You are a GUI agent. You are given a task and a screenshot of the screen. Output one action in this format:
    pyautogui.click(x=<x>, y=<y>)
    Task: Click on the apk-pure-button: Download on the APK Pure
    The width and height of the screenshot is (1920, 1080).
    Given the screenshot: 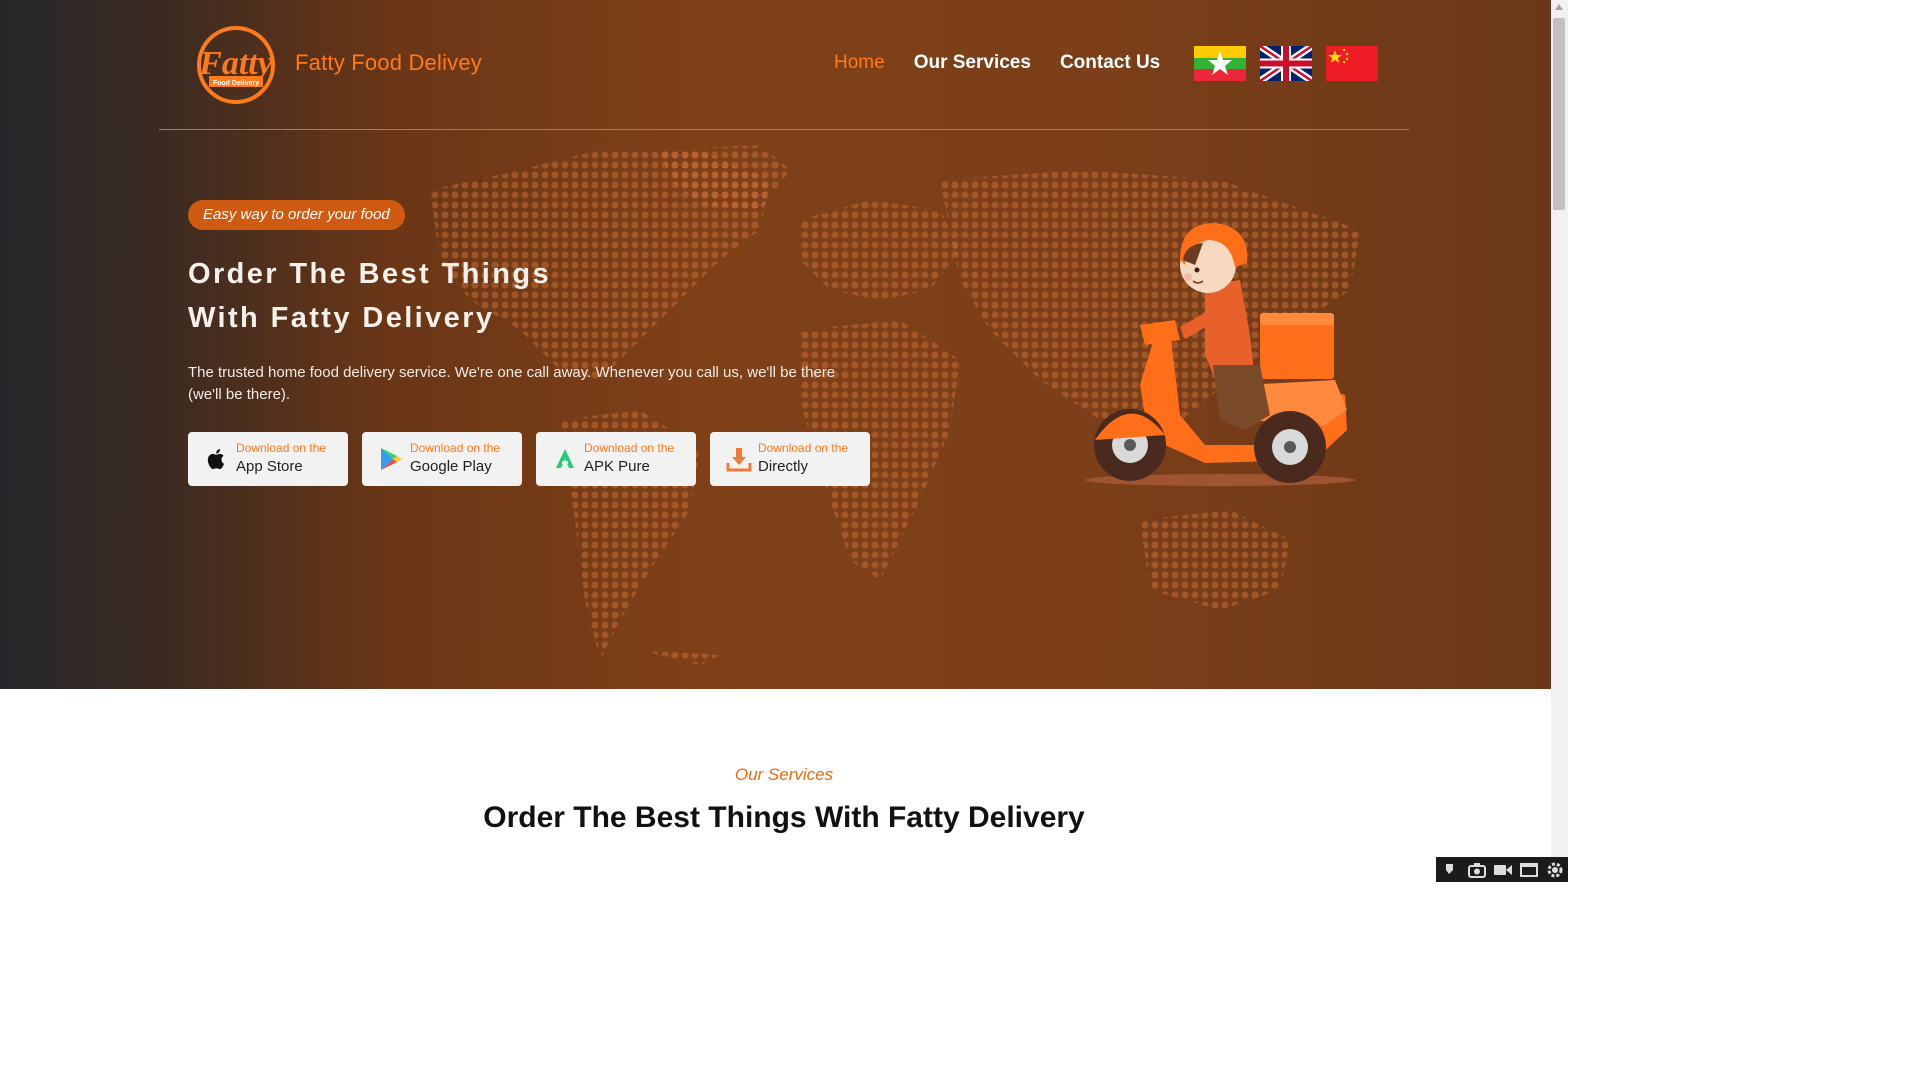 What is the action you would take?
    pyautogui.click(x=616, y=459)
    